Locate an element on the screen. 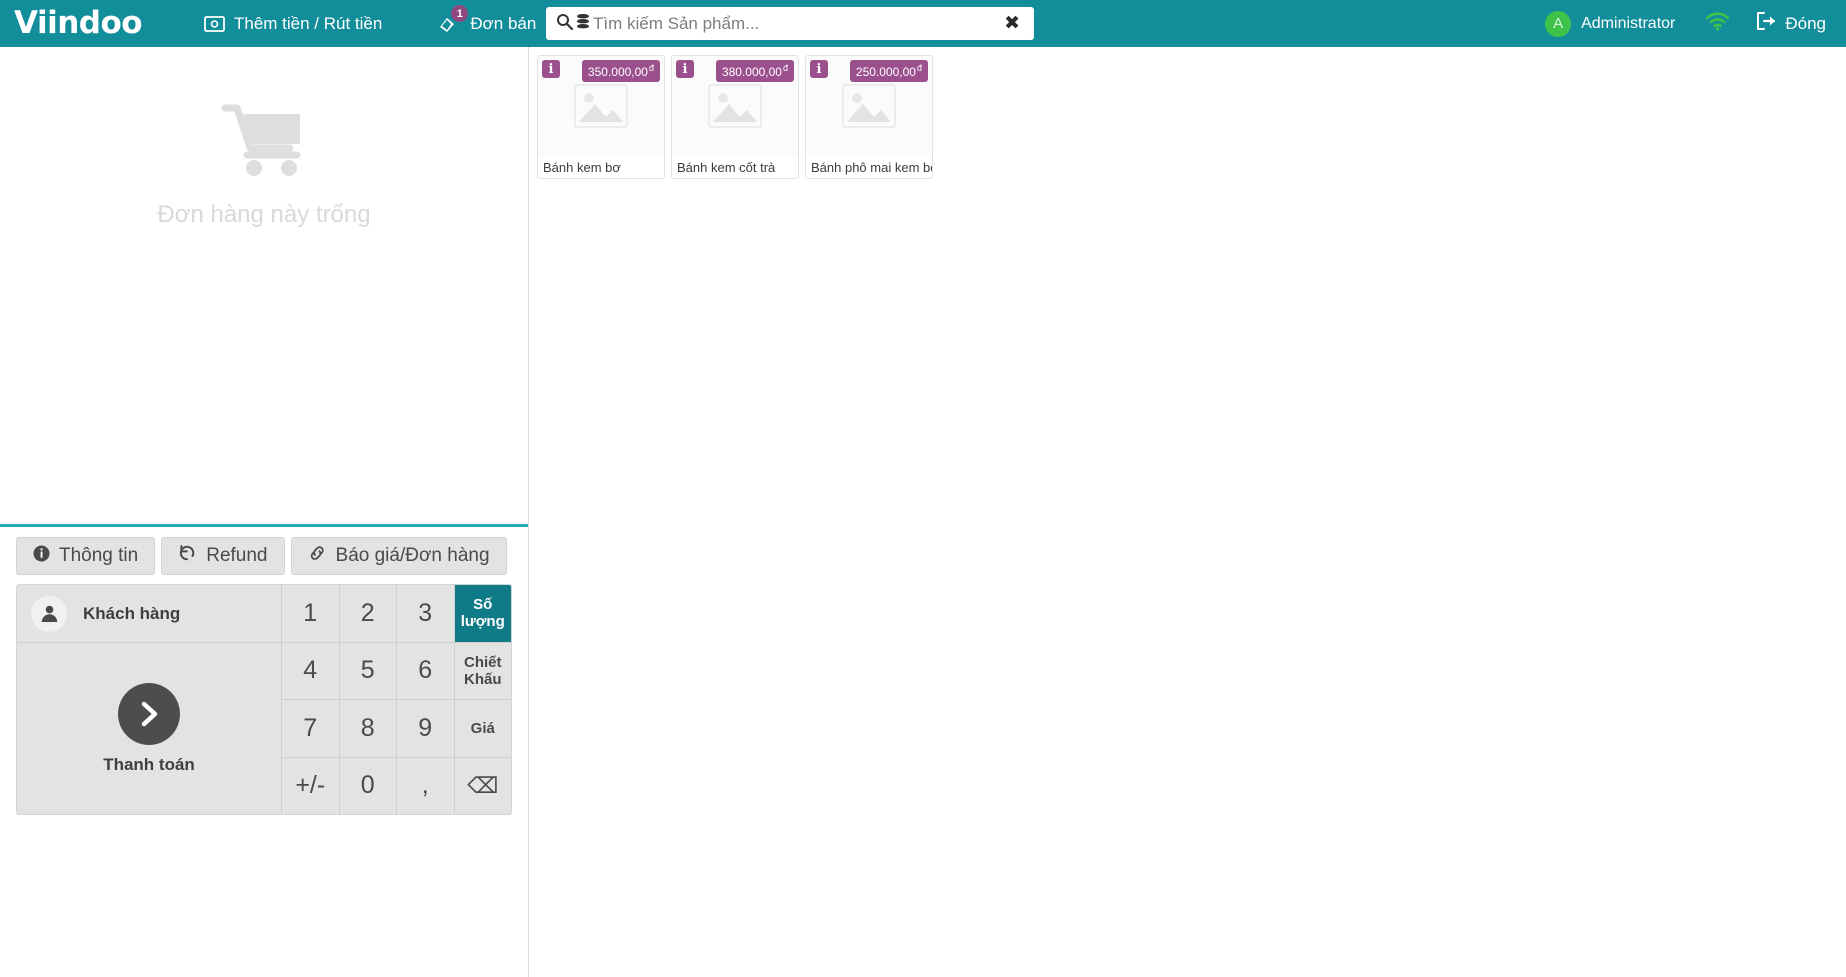 Image resolution: width=1846 pixels, height=977 pixels. order-info-button: Thông tin is located at coordinates (86, 556).